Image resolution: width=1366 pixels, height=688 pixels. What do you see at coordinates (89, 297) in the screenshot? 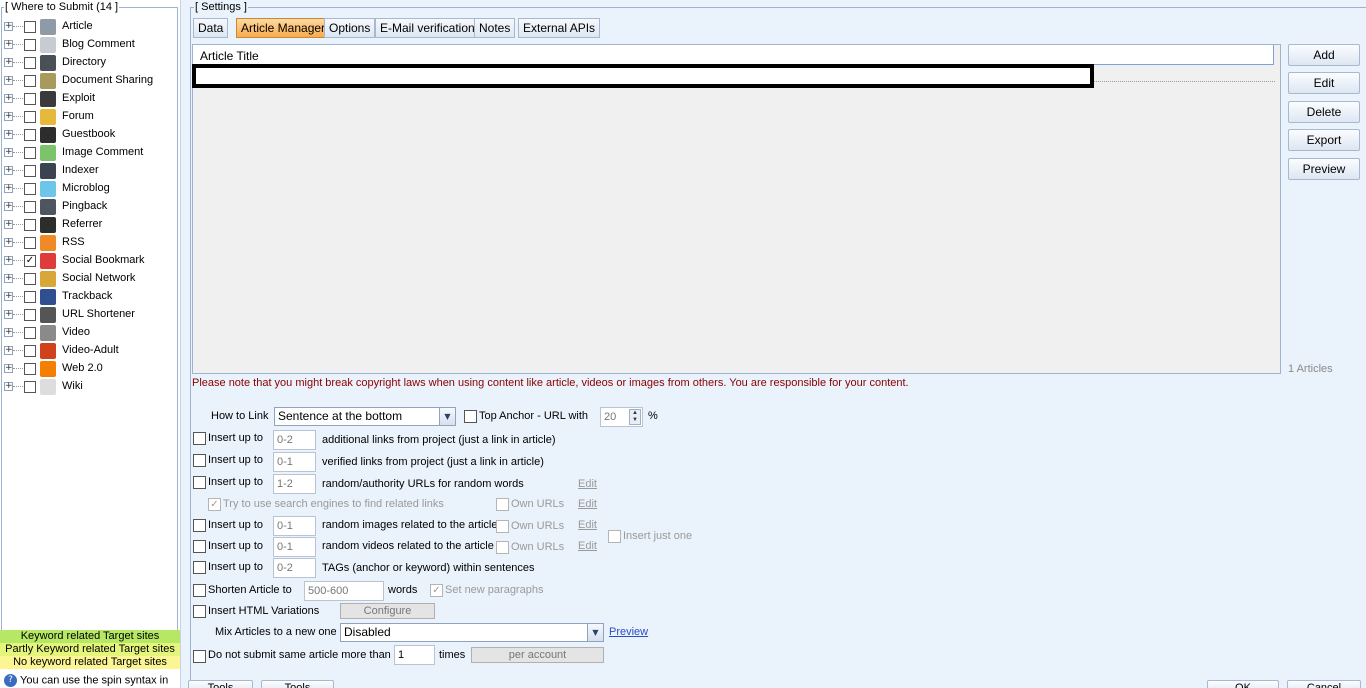
I see `tree-item-trackback: + Trackback` at bounding box center [89, 297].